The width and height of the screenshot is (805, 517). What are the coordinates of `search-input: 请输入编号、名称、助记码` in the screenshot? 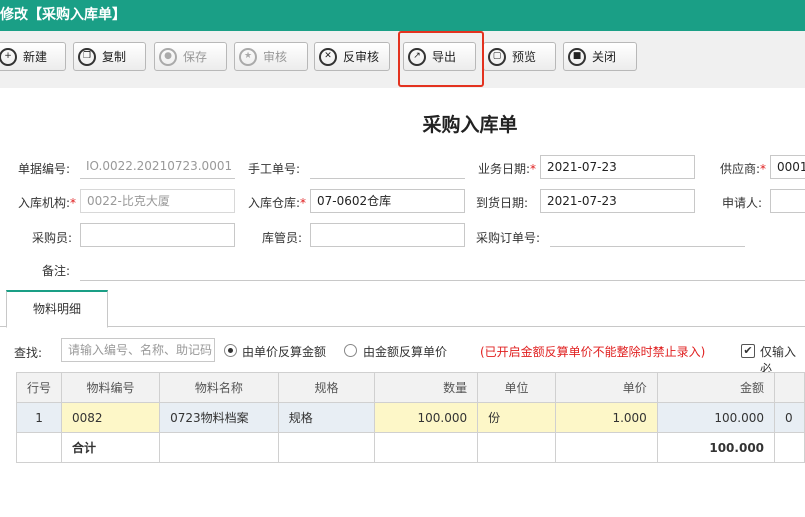 It's located at (138, 350).